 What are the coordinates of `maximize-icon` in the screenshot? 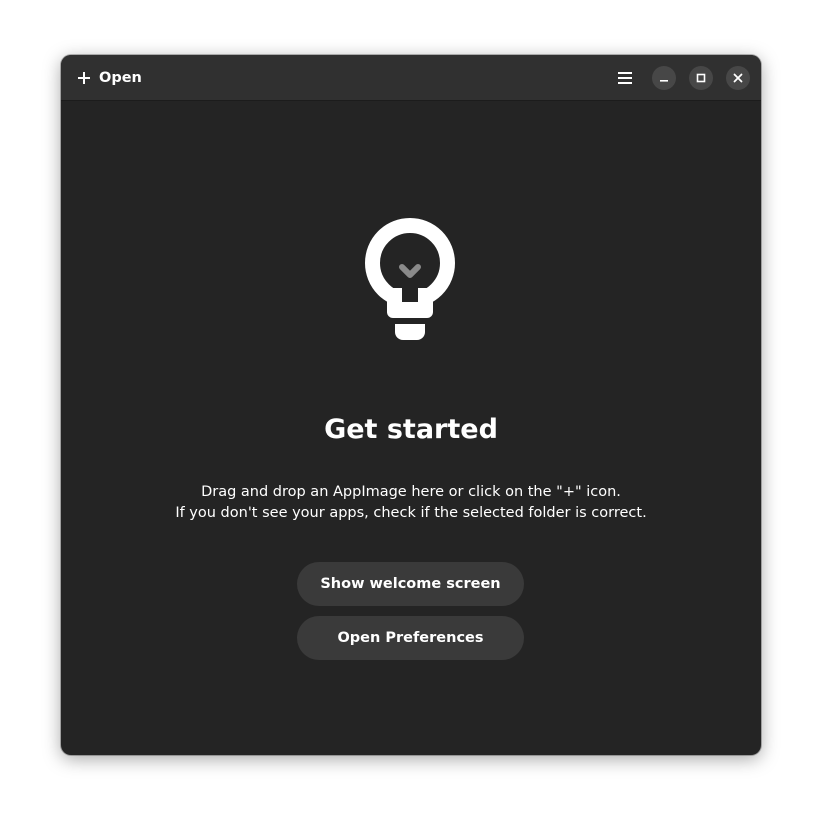 It's located at (701, 78).